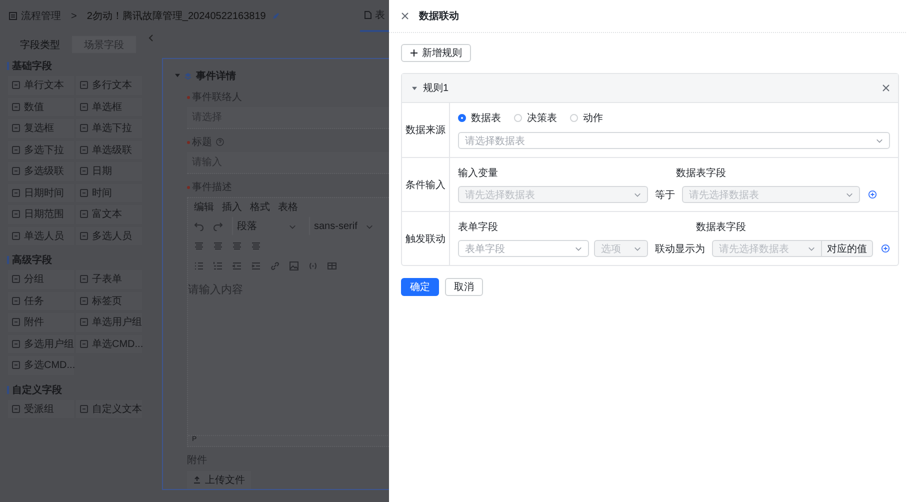 The image size is (907, 502). Describe the element at coordinates (197, 480) in the screenshot. I see `upload-icon` at that location.